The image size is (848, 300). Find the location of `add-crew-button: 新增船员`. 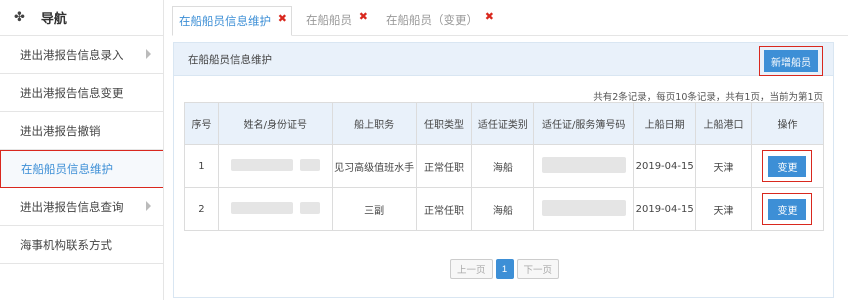

add-crew-button: 新增船员 is located at coordinates (791, 61).